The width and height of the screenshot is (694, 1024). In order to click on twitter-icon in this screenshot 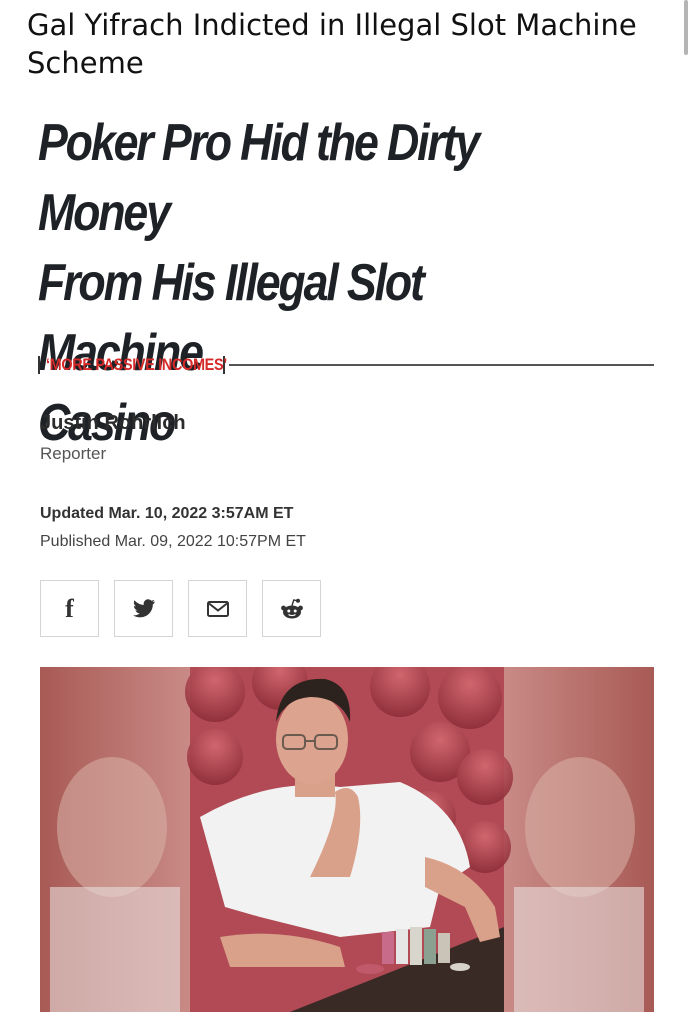, I will do `click(143, 607)`.